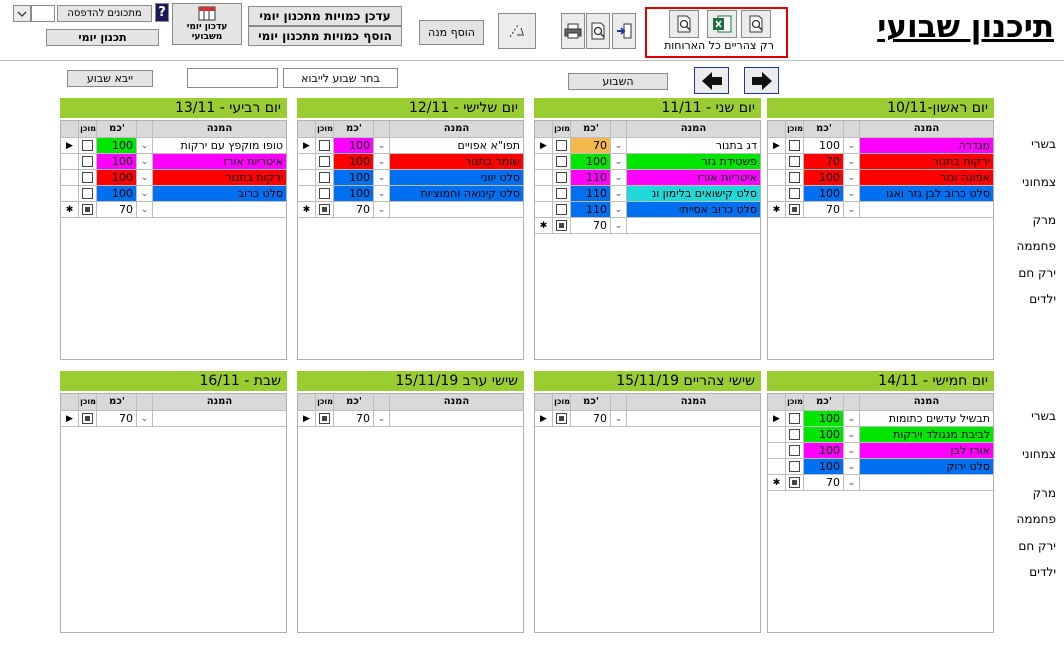  Describe the element at coordinates (219, 193) in the screenshot. I see `dish-field: סלט כרוב` at that location.